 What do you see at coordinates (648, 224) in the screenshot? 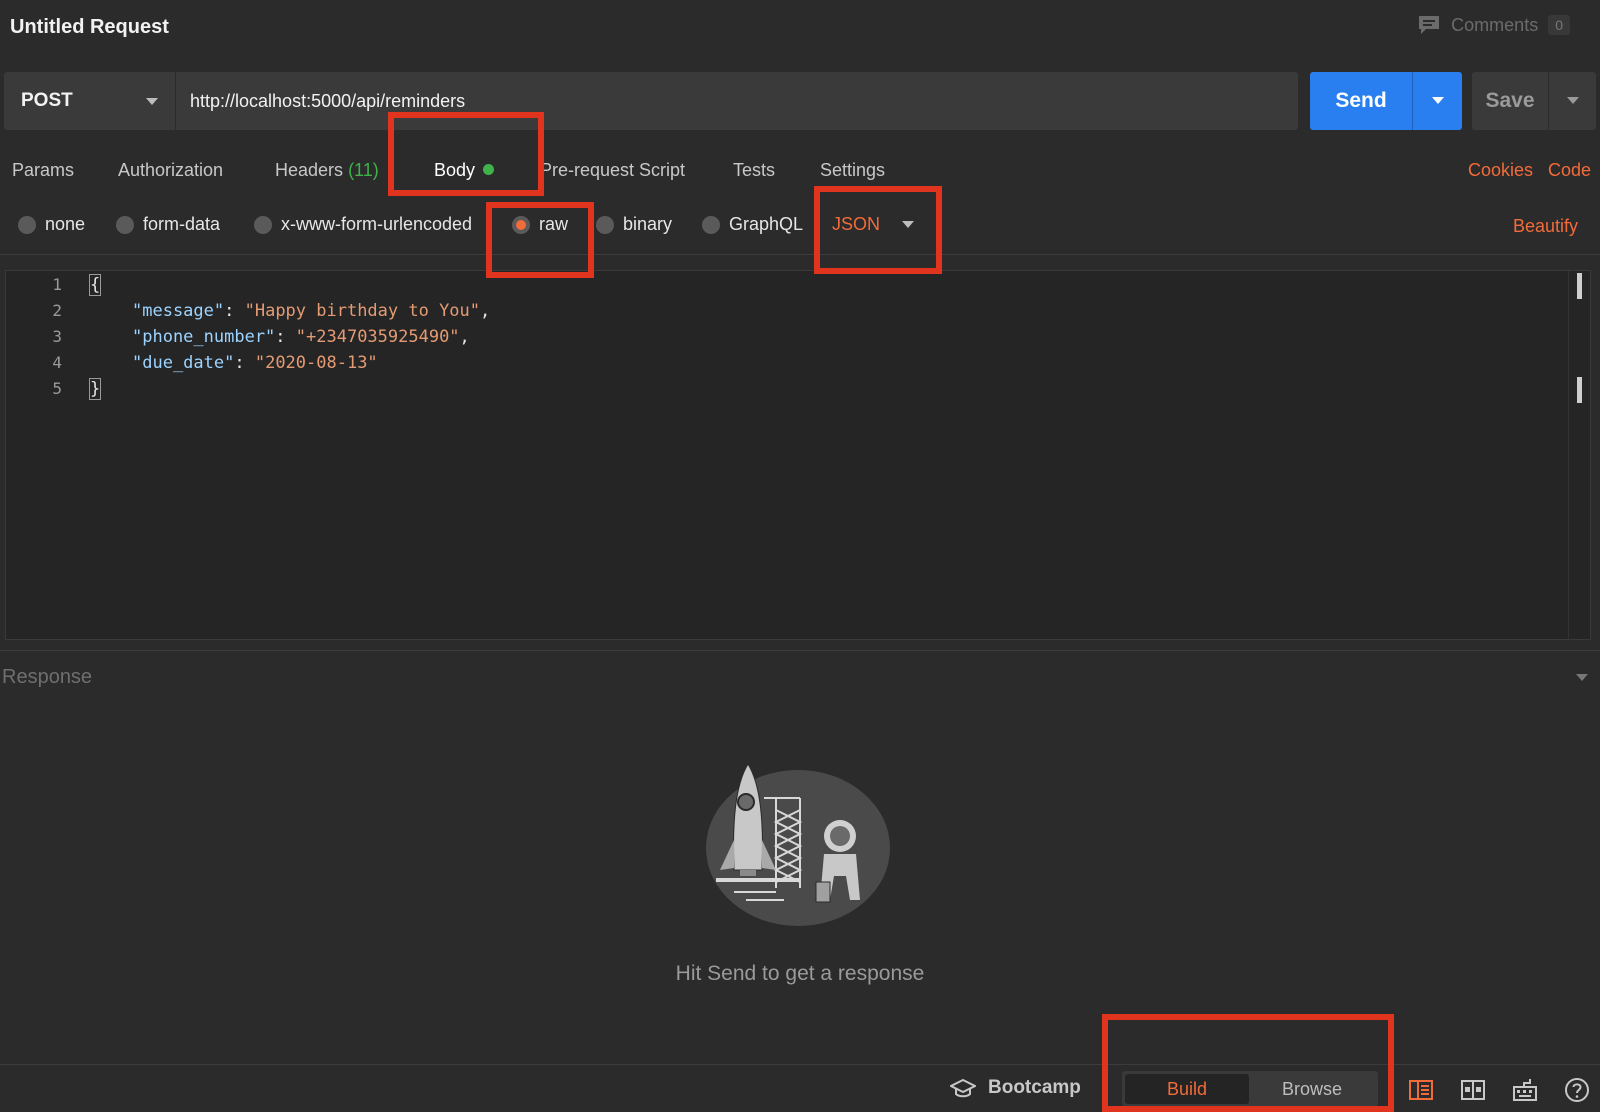
I see `radio-label: binary` at bounding box center [648, 224].